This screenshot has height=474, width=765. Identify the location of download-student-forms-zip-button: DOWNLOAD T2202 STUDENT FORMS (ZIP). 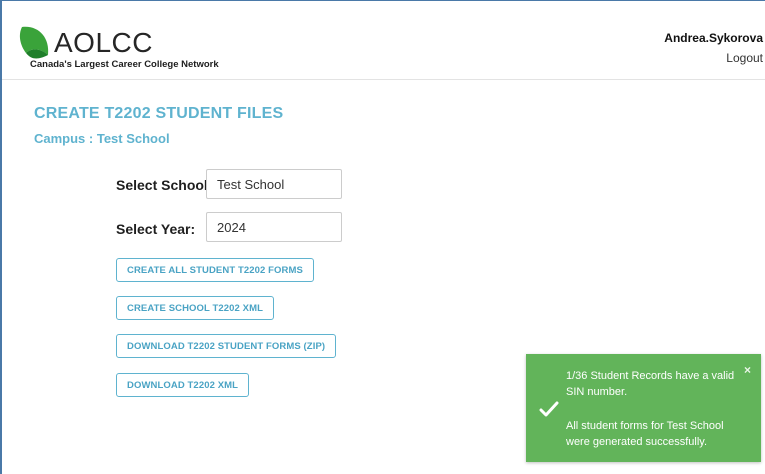
(226, 346).